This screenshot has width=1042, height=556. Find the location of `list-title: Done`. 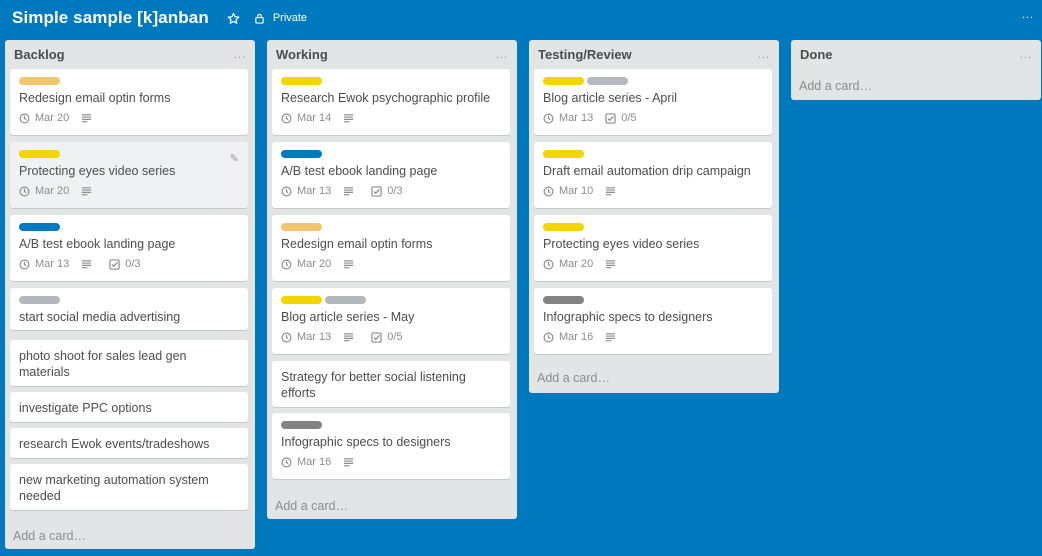

list-title: Done is located at coordinates (816, 54).